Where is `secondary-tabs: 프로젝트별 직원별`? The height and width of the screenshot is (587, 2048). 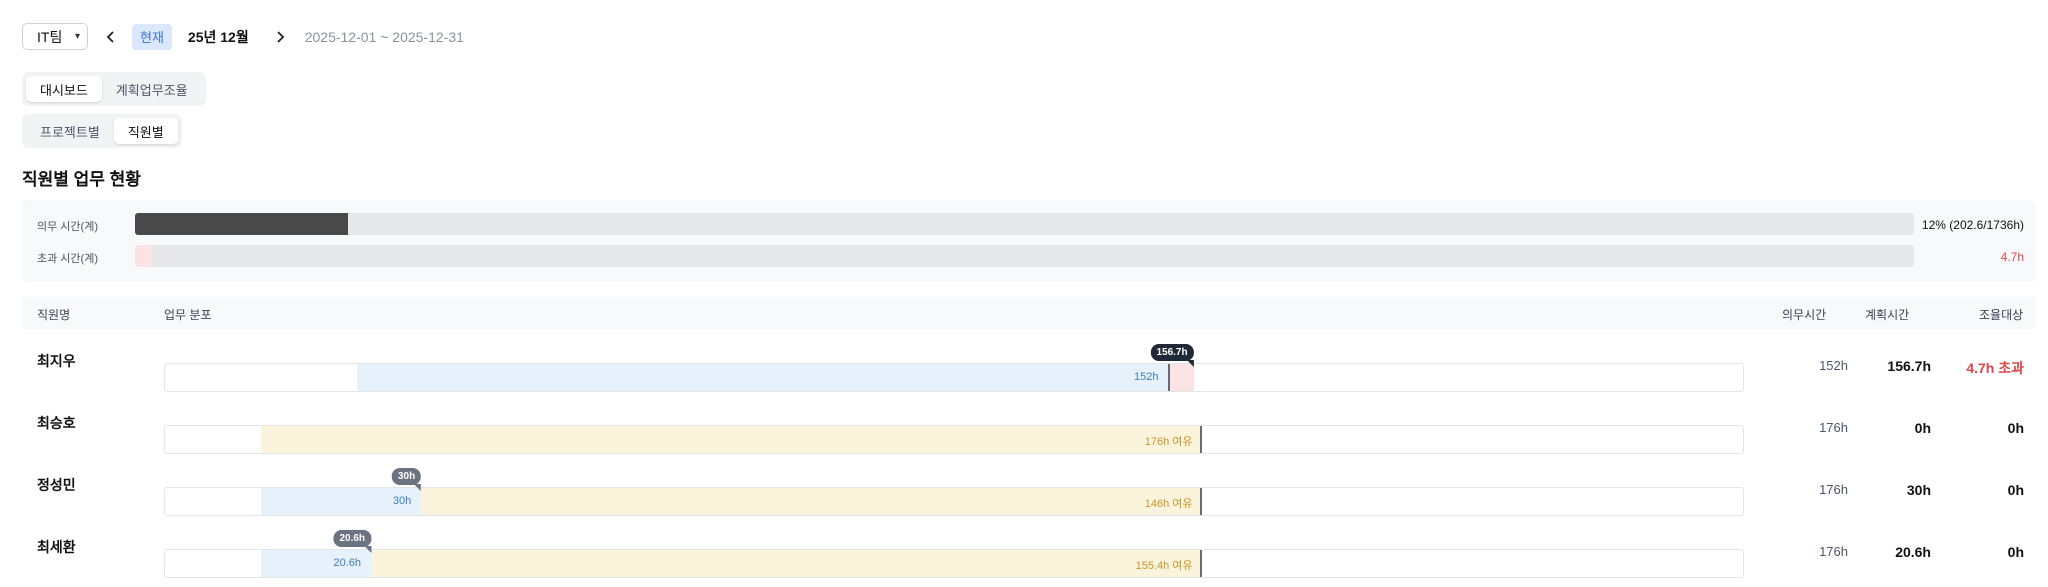
secondary-tabs: 프로젝트별 직원별 is located at coordinates (102, 131).